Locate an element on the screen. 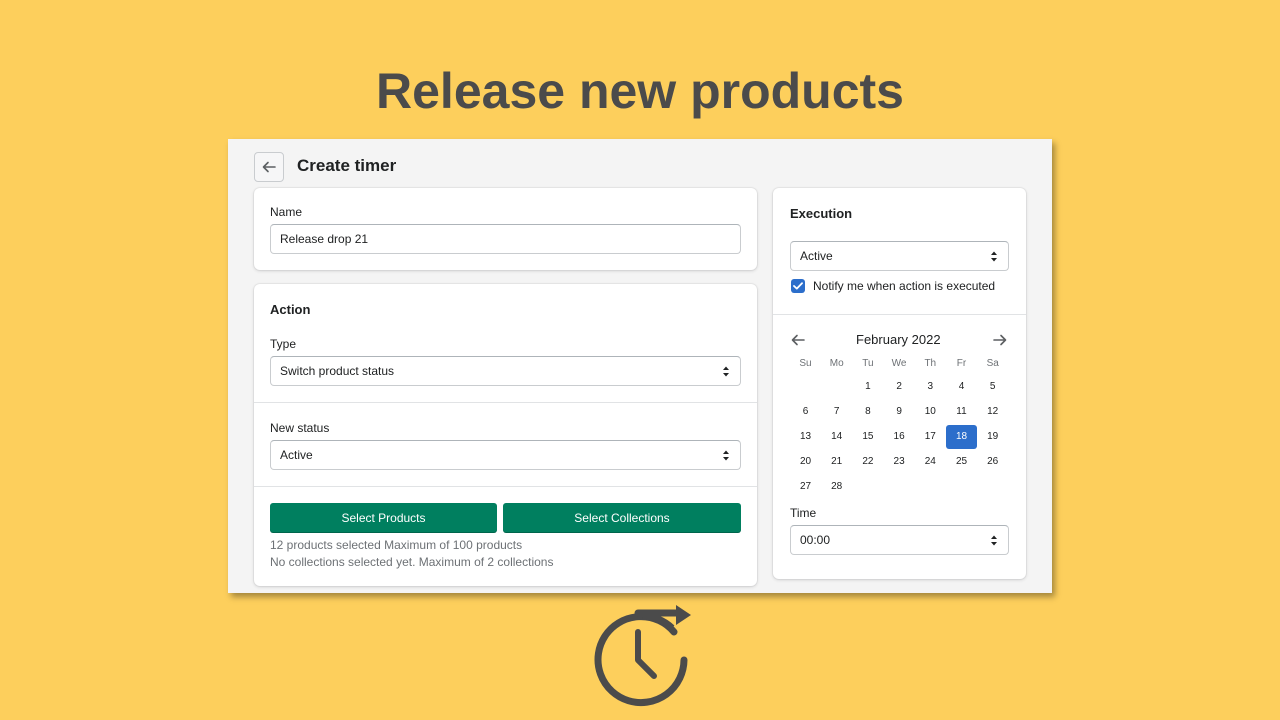 Image resolution: width=1280 pixels, height=720 pixels. calendar-day: 3 is located at coordinates (930, 387).